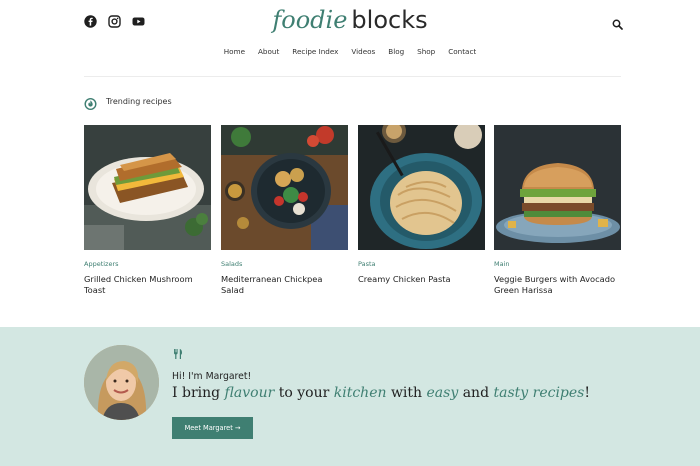 Image resolution: width=700 pixels, height=466 pixels. I want to click on recipe-category: Salads, so click(284, 264).